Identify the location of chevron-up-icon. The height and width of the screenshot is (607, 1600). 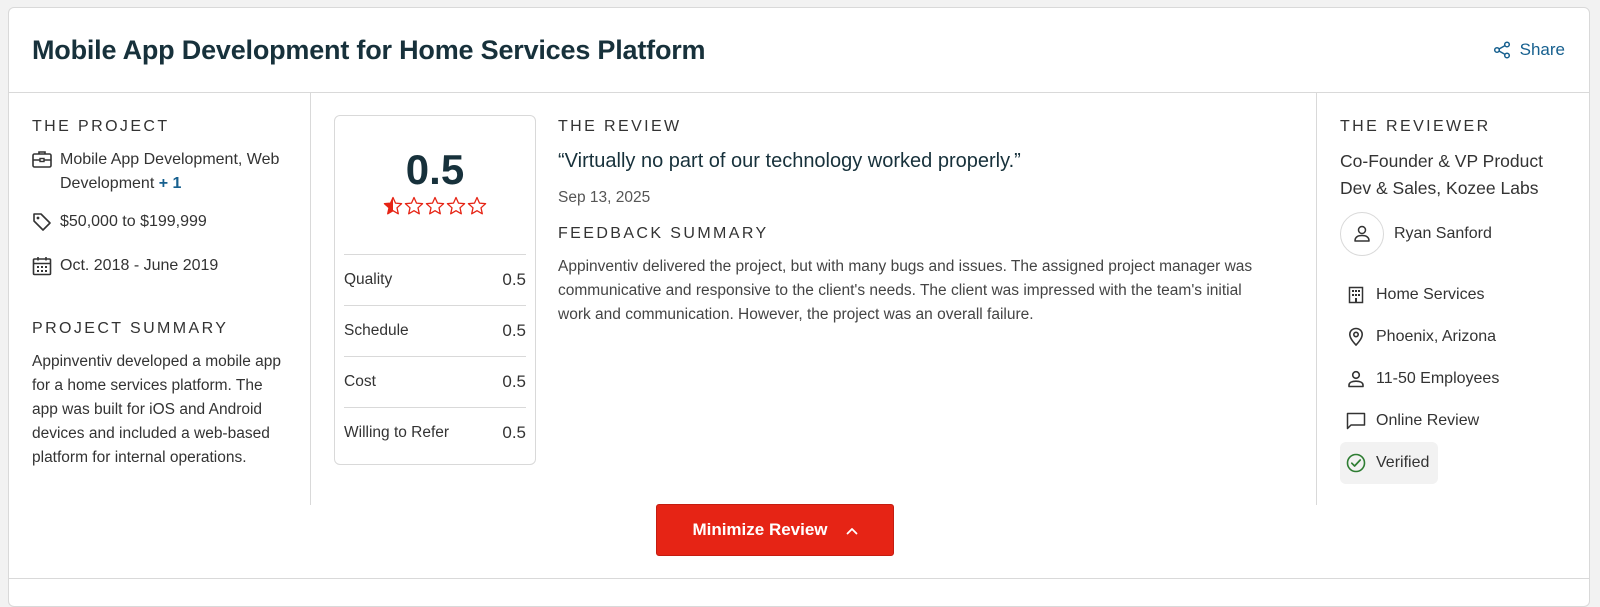
(852, 530).